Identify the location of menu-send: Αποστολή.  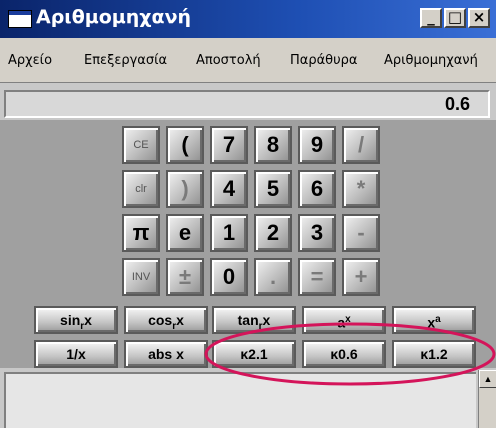
(228, 60).